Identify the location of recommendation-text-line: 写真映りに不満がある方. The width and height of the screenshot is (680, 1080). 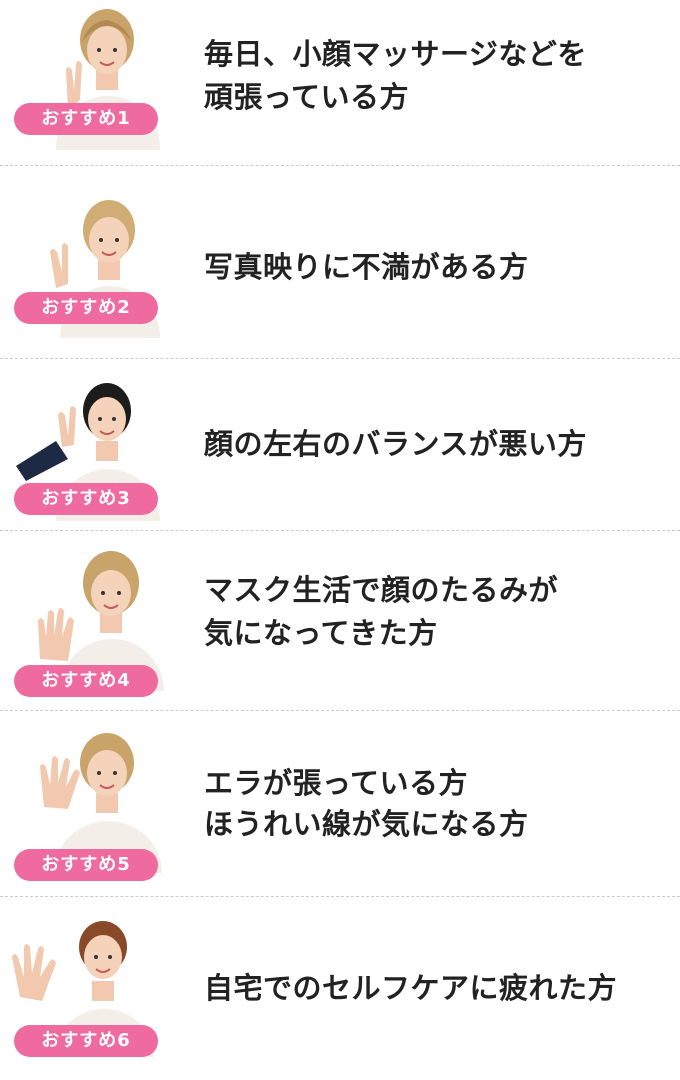
(366, 267).